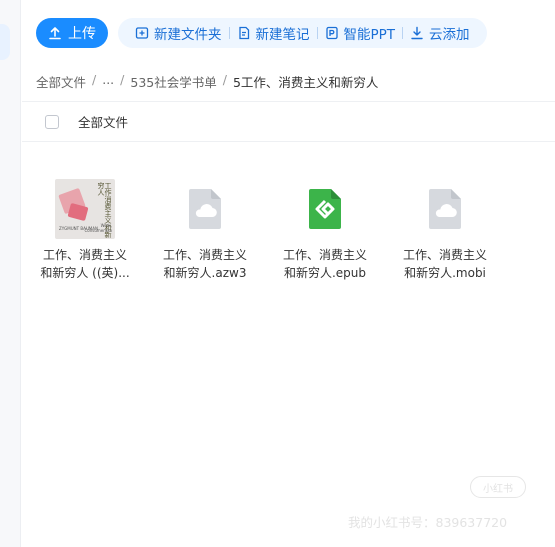  What do you see at coordinates (325, 264) in the screenshot?
I see `file-name: 工作、消费主义 和新穷人.epub` at bounding box center [325, 264].